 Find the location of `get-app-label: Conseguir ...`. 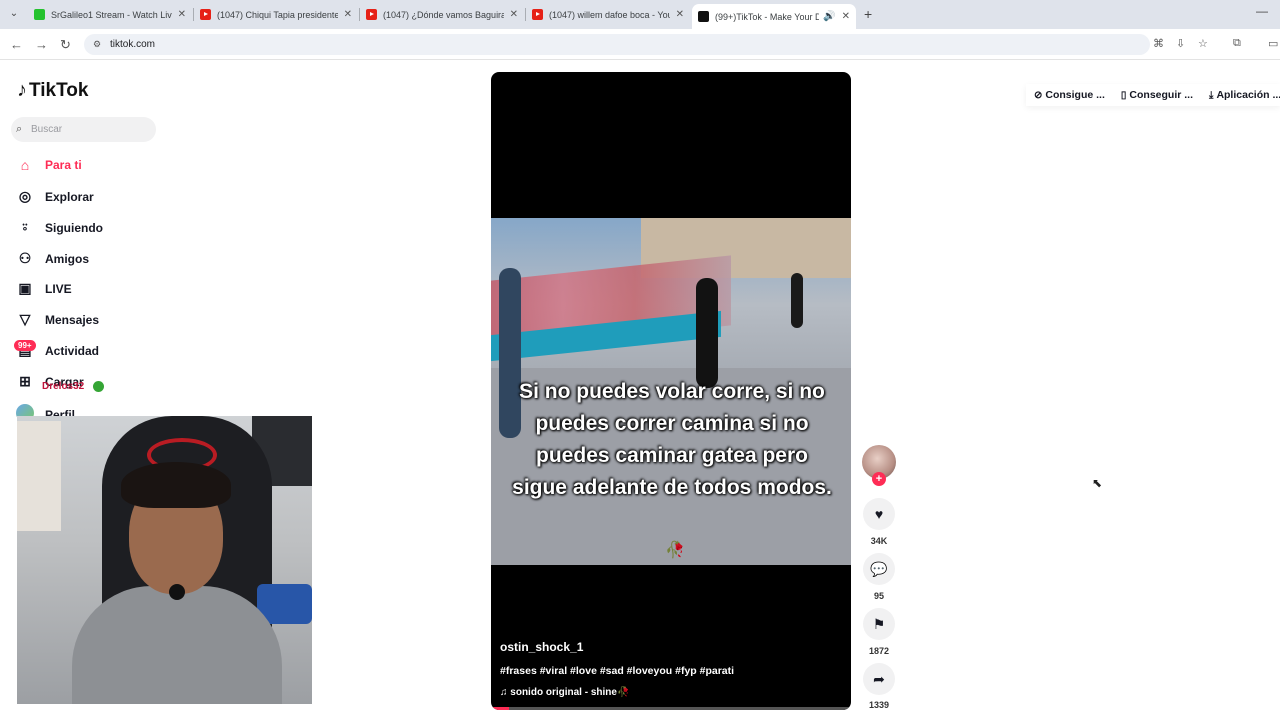

get-app-label: Conseguir ... is located at coordinates (1161, 95).